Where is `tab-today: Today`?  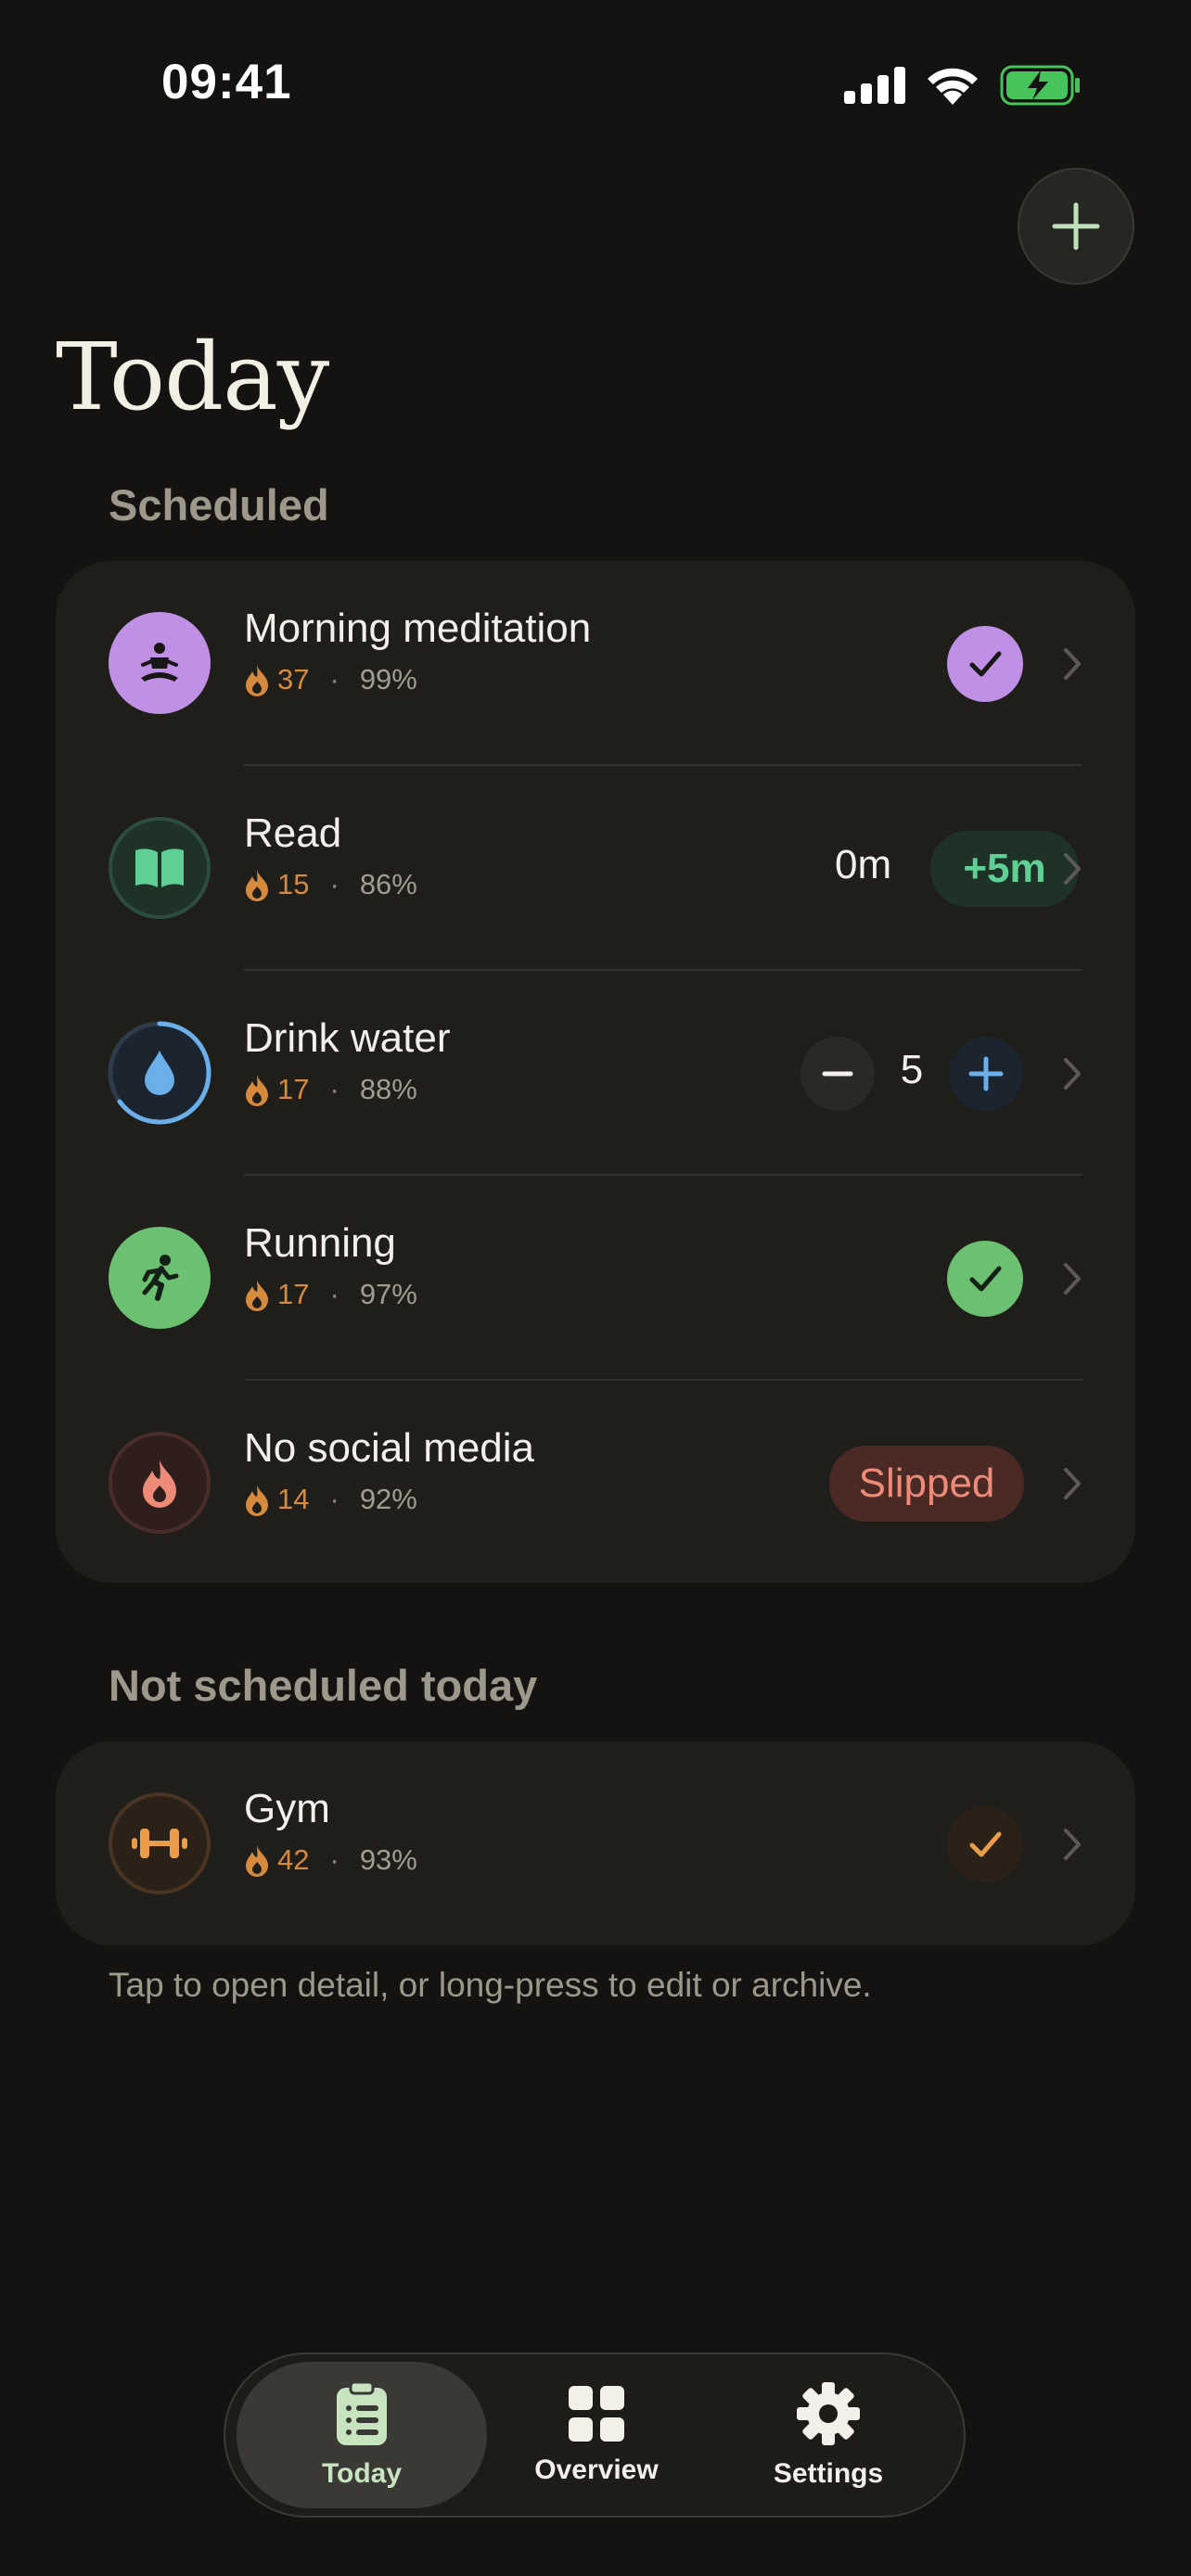 tab-today: Today is located at coordinates (362, 2435).